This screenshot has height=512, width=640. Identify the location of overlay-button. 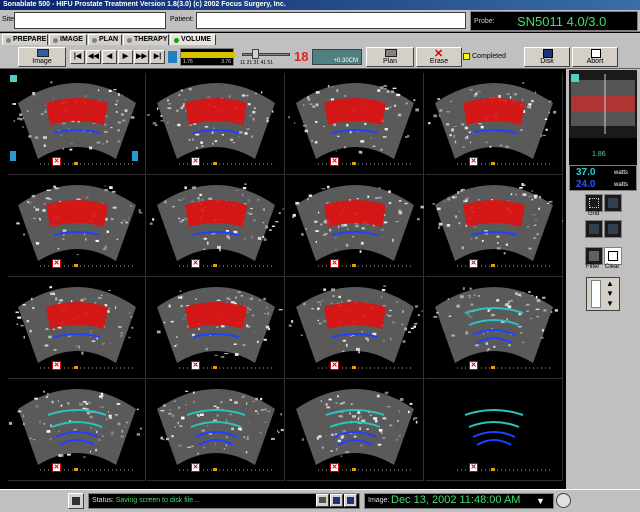
(613, 203).